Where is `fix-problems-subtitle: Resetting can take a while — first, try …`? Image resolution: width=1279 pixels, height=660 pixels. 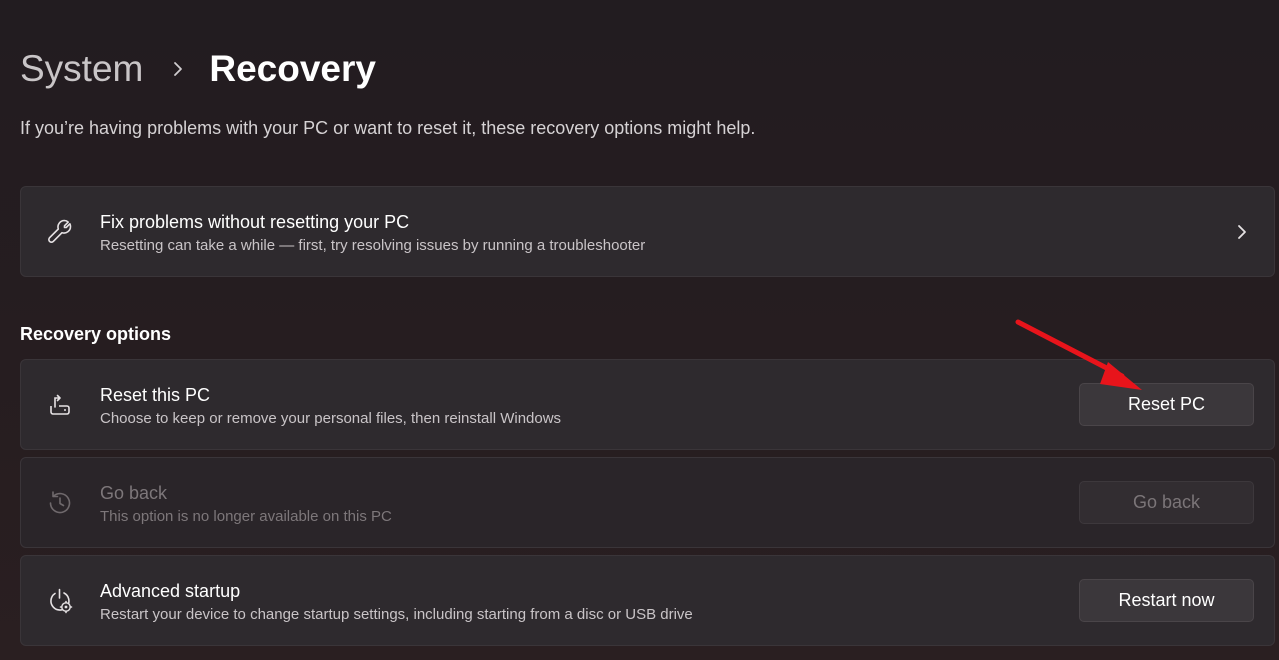
fix-problems-subtitle: Resetting can take a while — first, try … is located at coordinates (373, 245).